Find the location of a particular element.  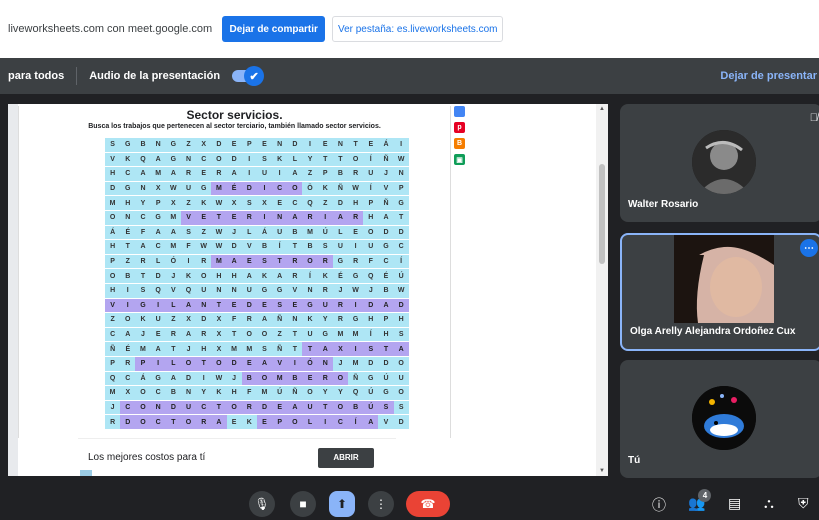

grid-cell: L is located at coordinates (249, 232).